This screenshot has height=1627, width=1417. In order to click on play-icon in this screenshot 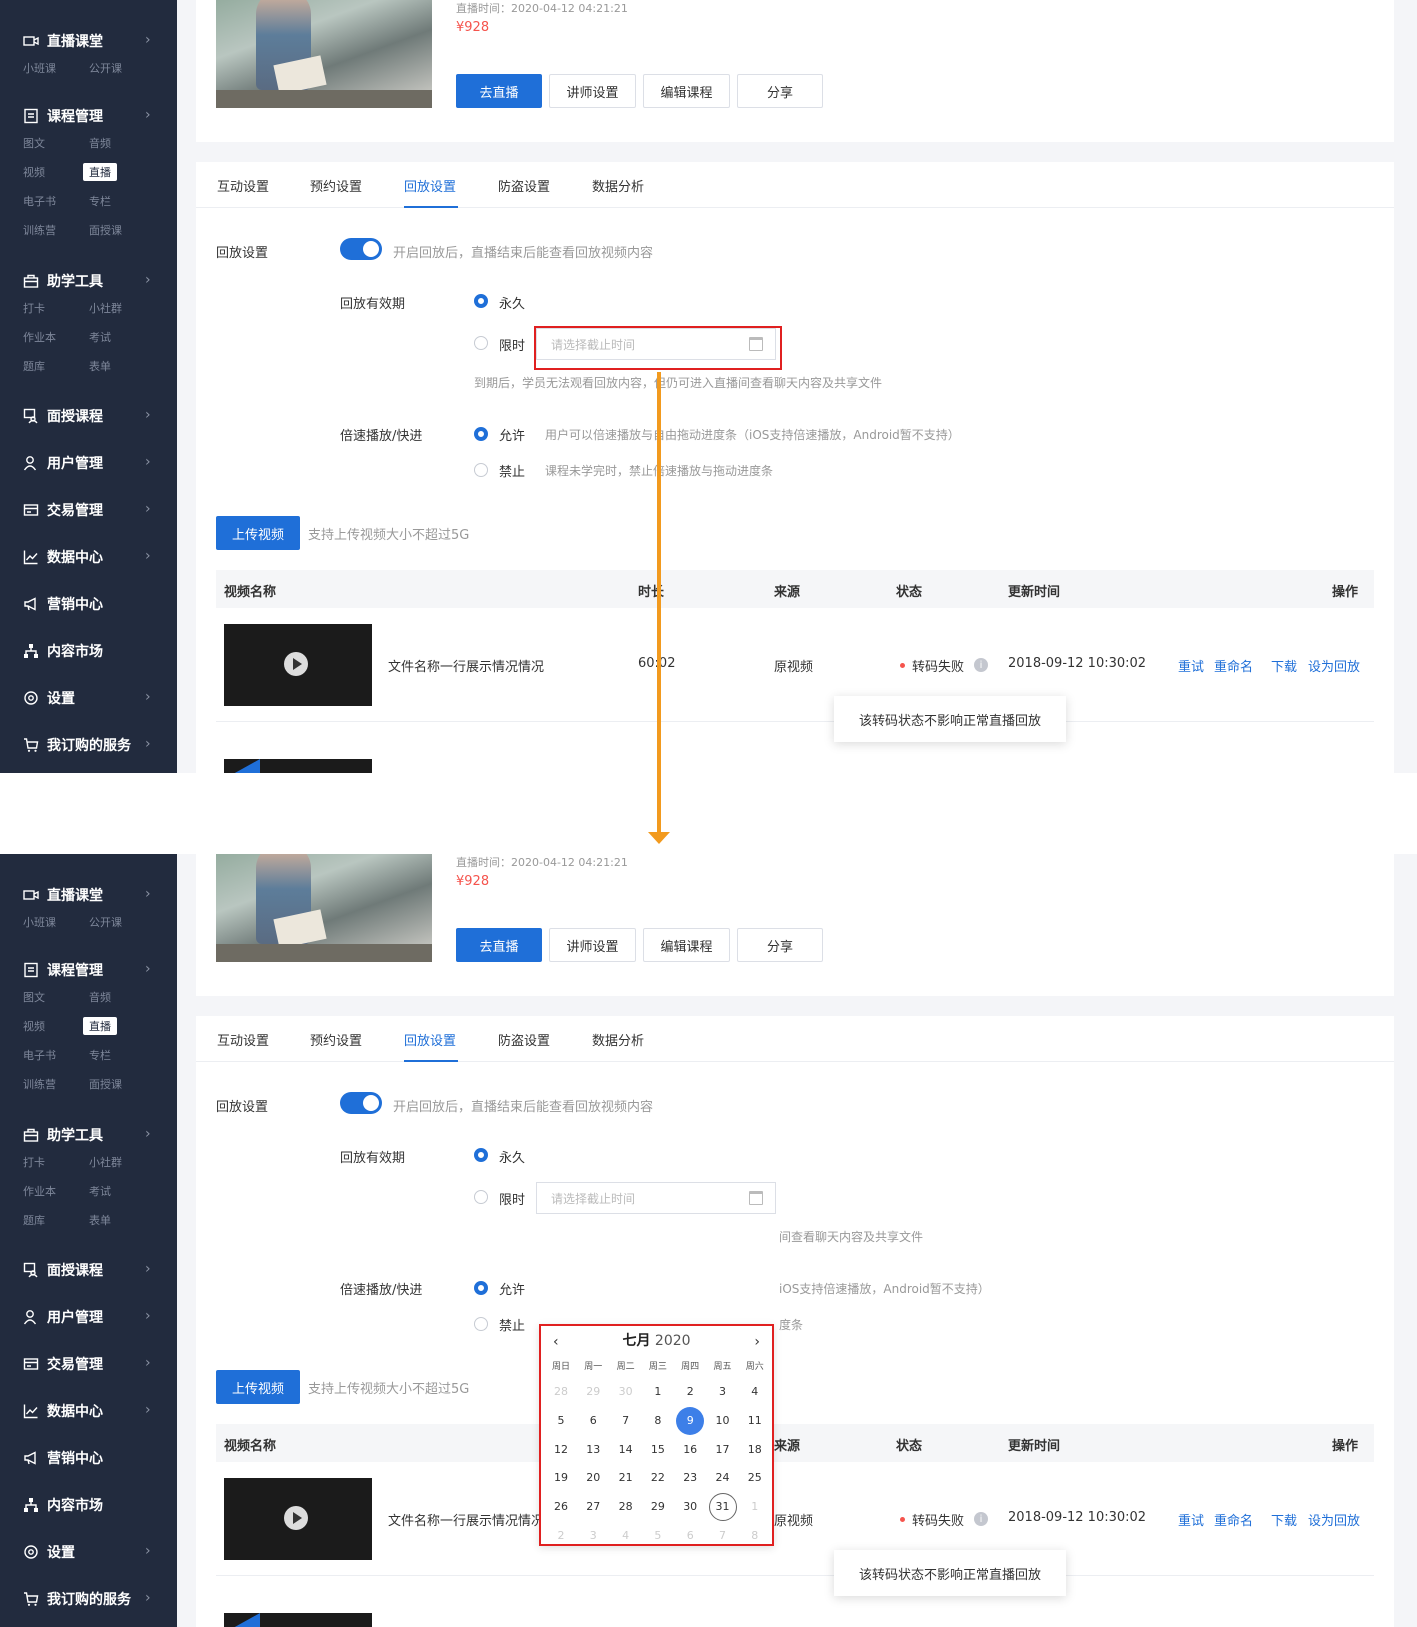, I will do `click(296, 1518)`.